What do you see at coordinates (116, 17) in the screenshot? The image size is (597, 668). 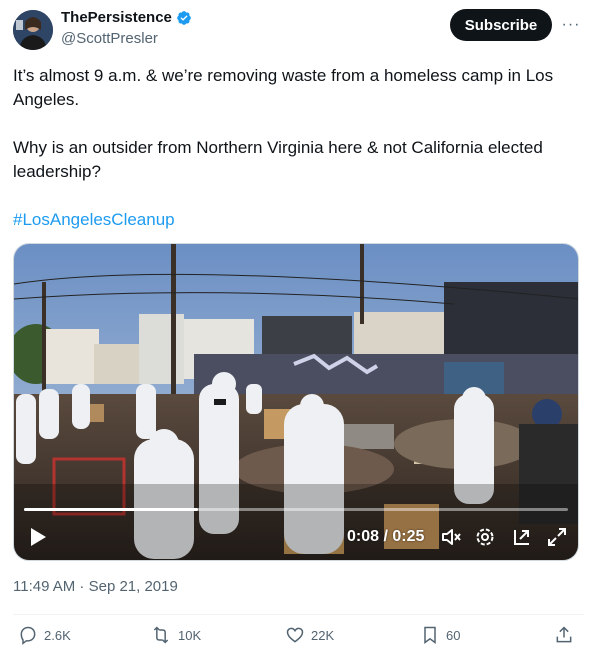 I see `author-display-name: ThePersistence` at bounding box center [116, 17].